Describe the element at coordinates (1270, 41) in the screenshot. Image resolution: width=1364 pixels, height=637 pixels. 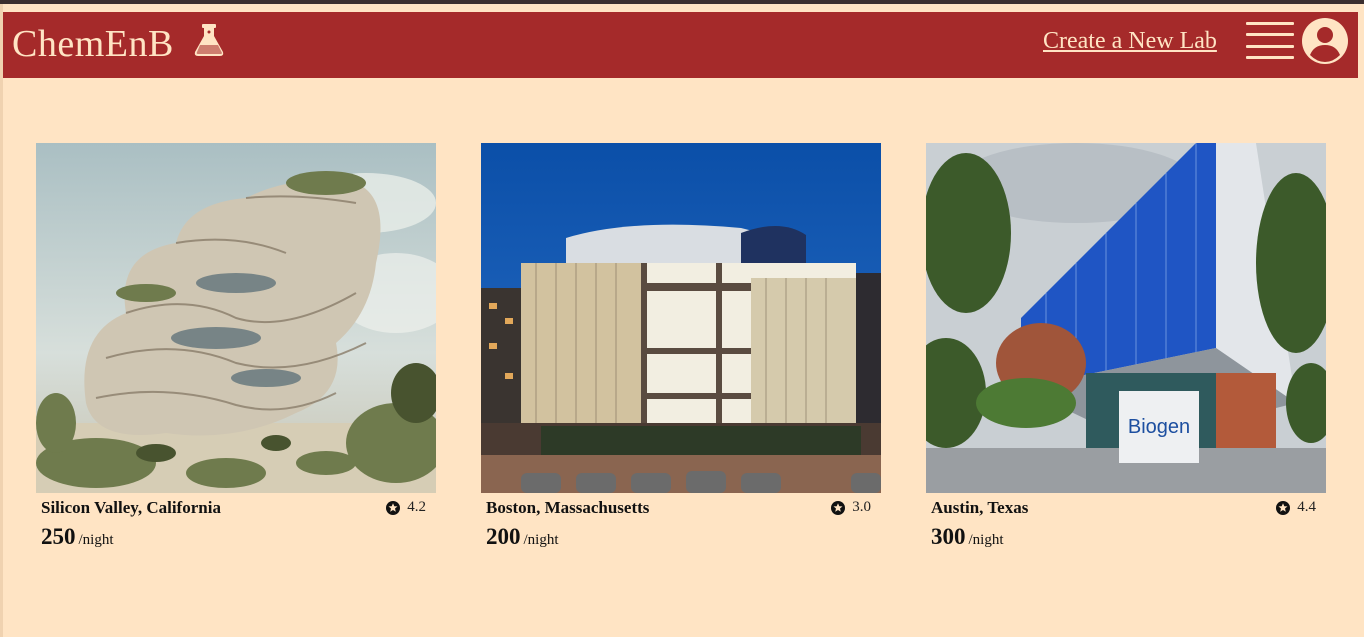
I see `hamburger-menu-icon` at that location.